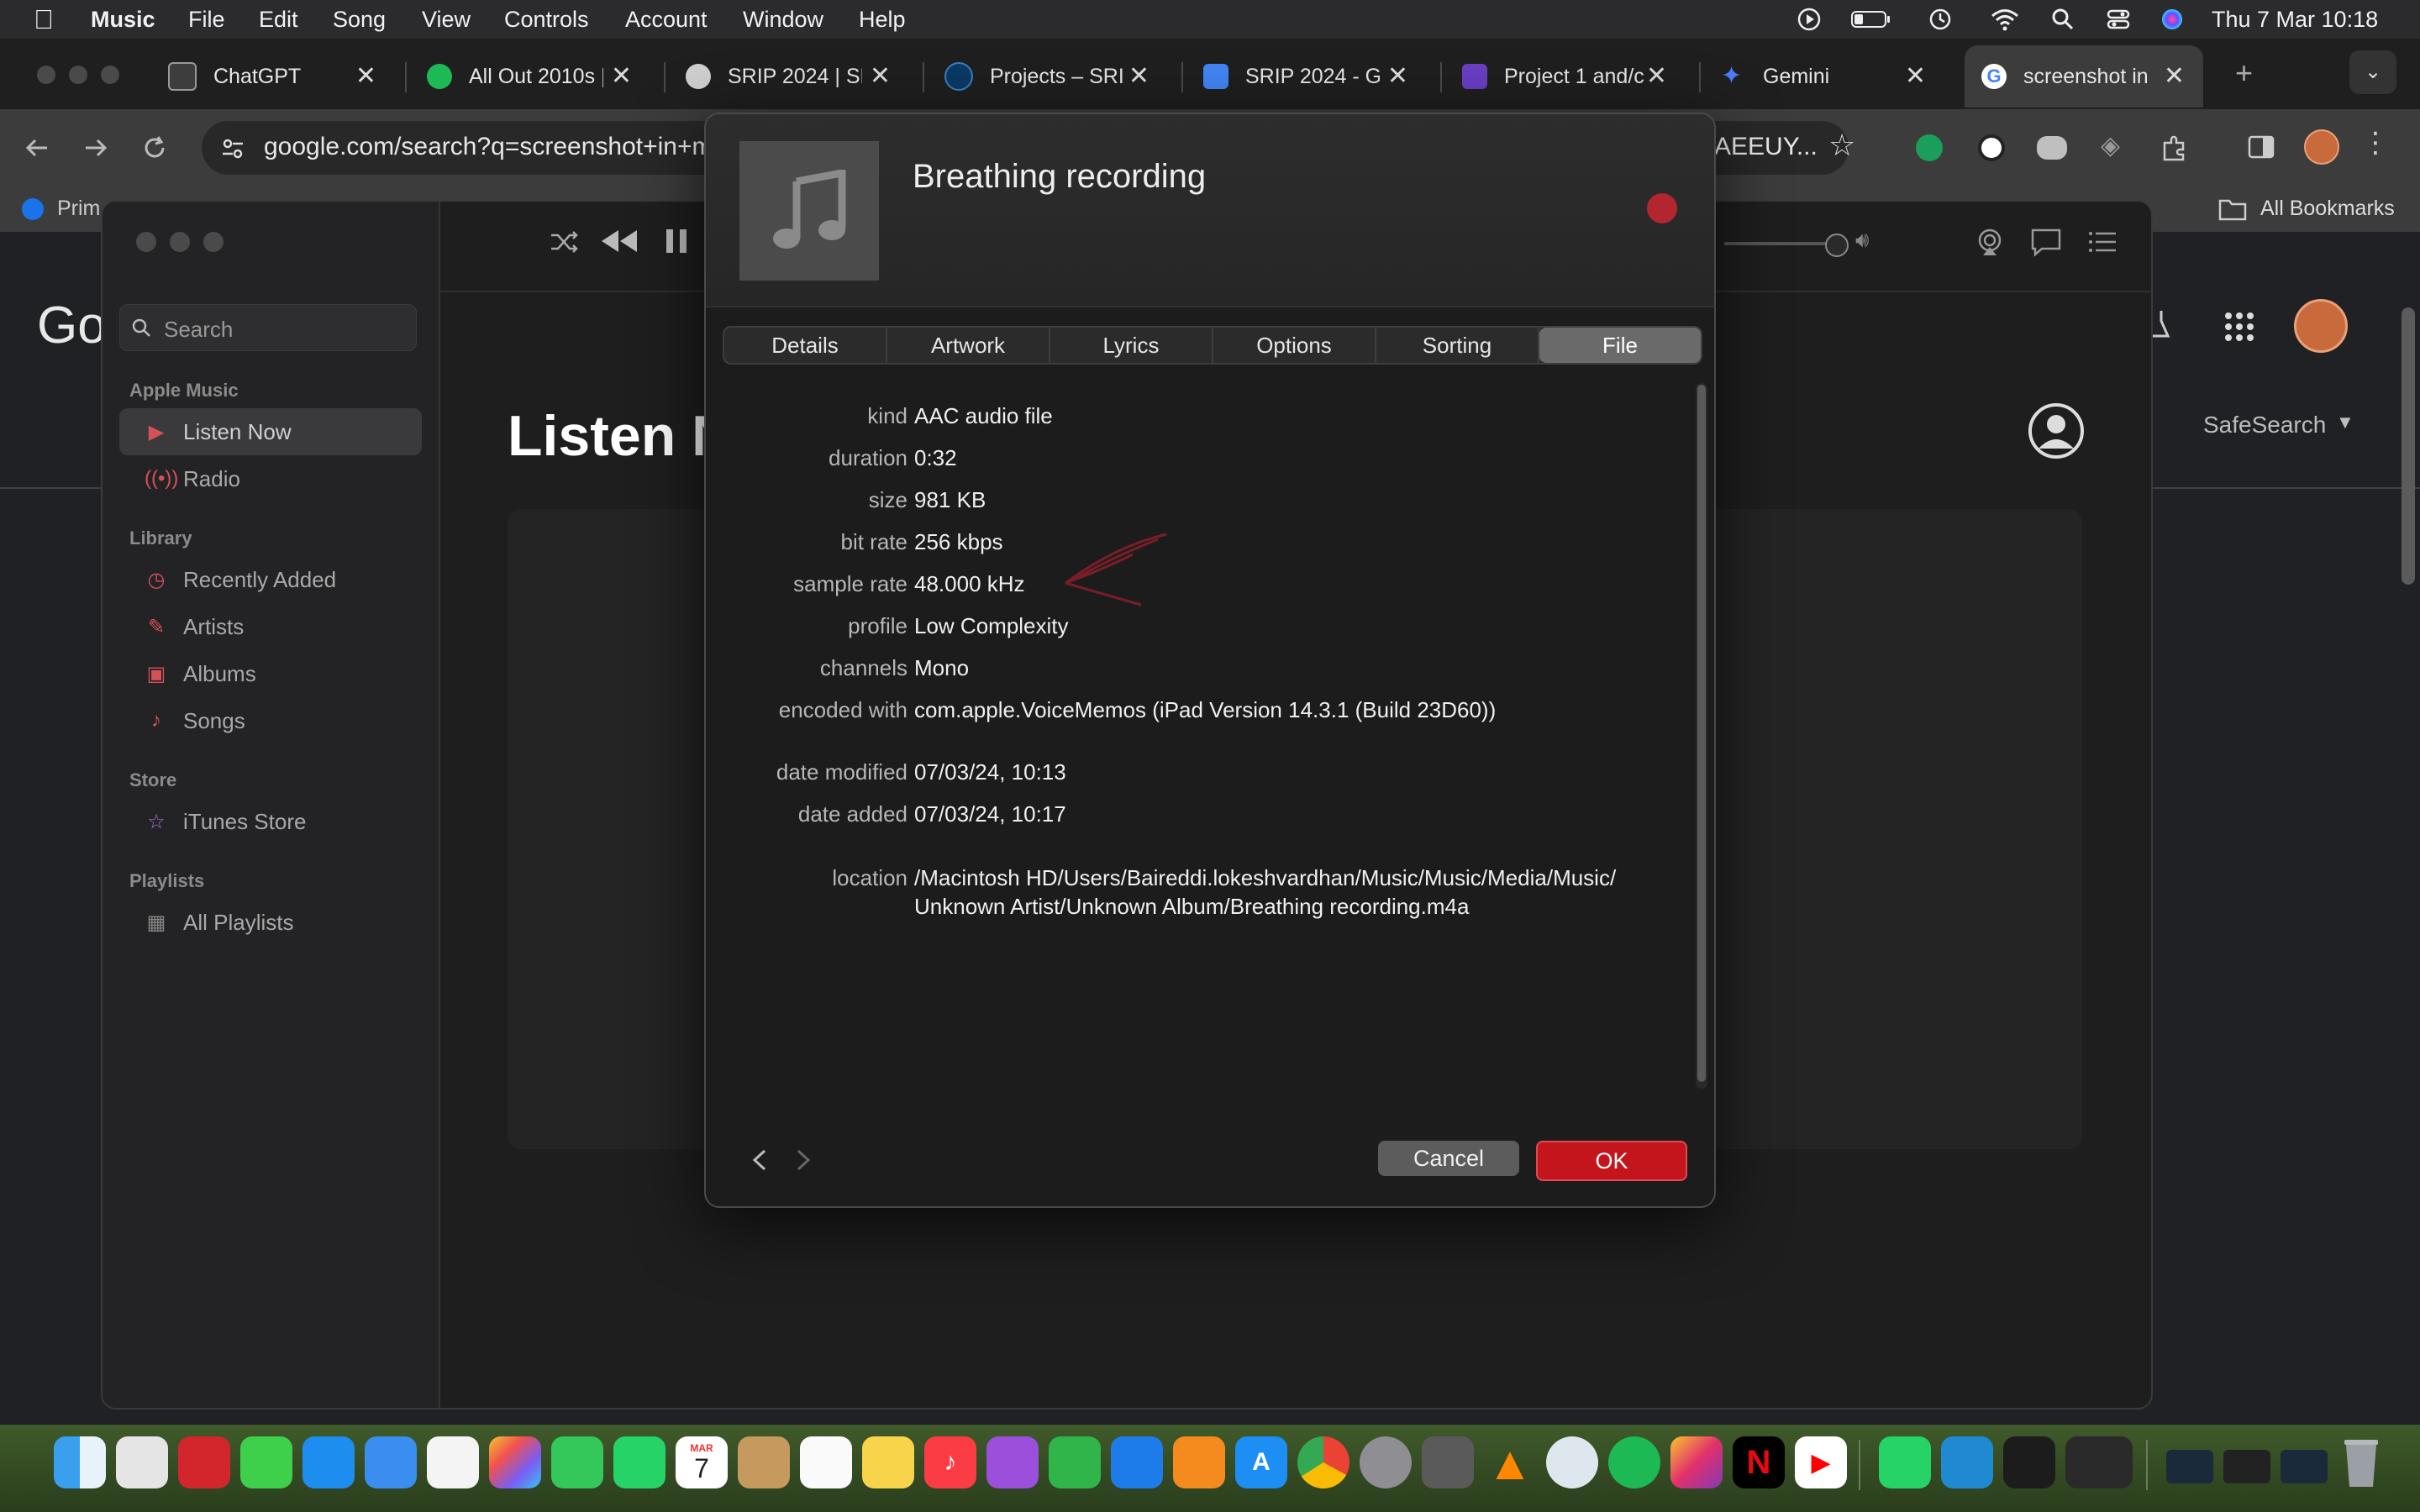 The image size is (2420, 1512). I want to click on maps-icon, so click(453, 1462).